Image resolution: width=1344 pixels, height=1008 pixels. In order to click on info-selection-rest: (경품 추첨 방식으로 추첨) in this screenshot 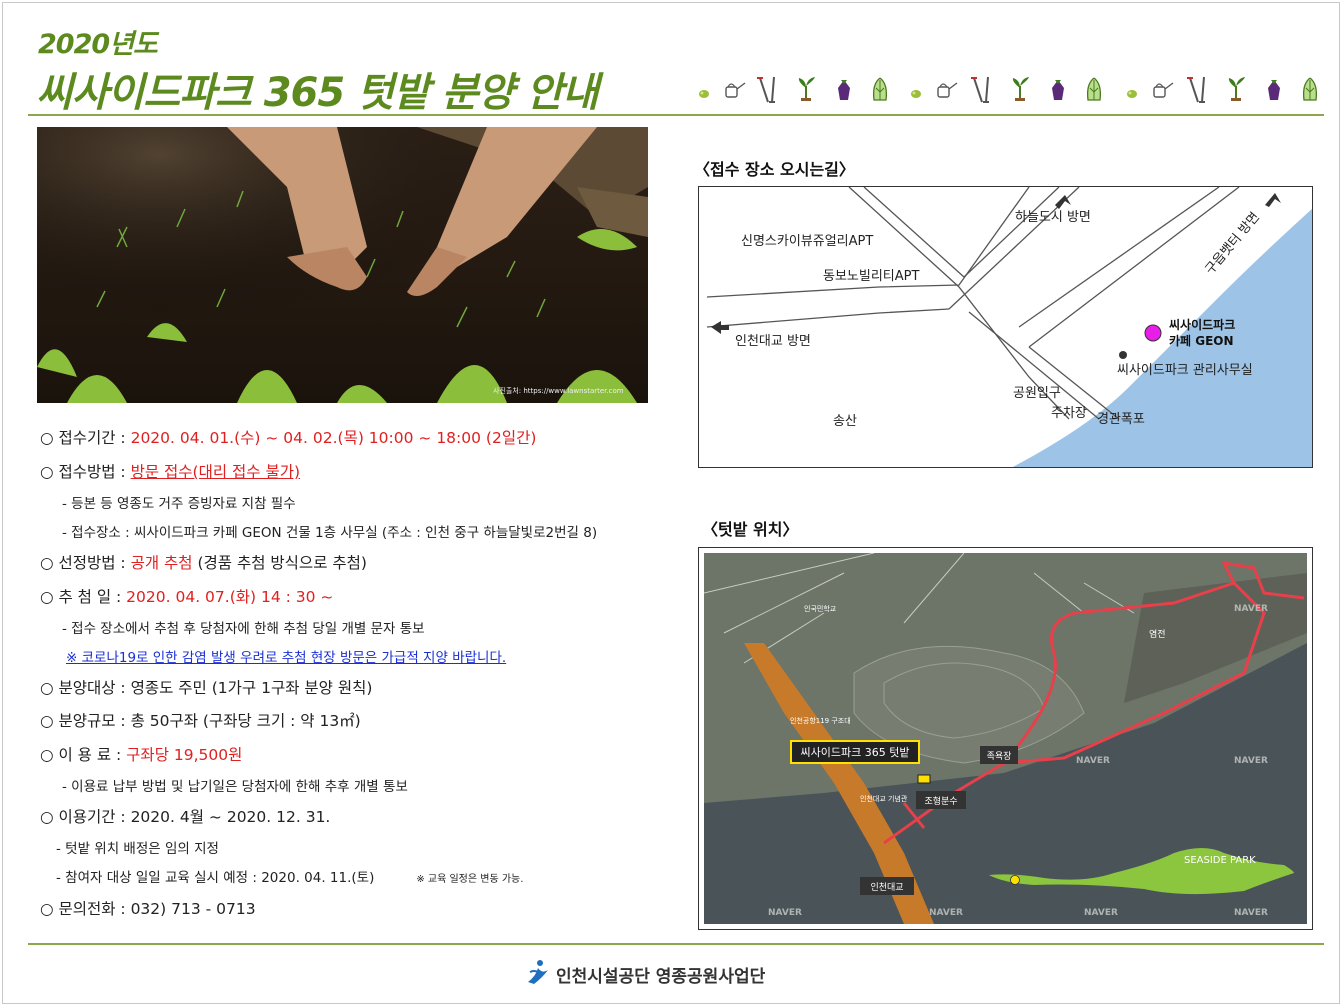, I will do `click(279, 563)`.